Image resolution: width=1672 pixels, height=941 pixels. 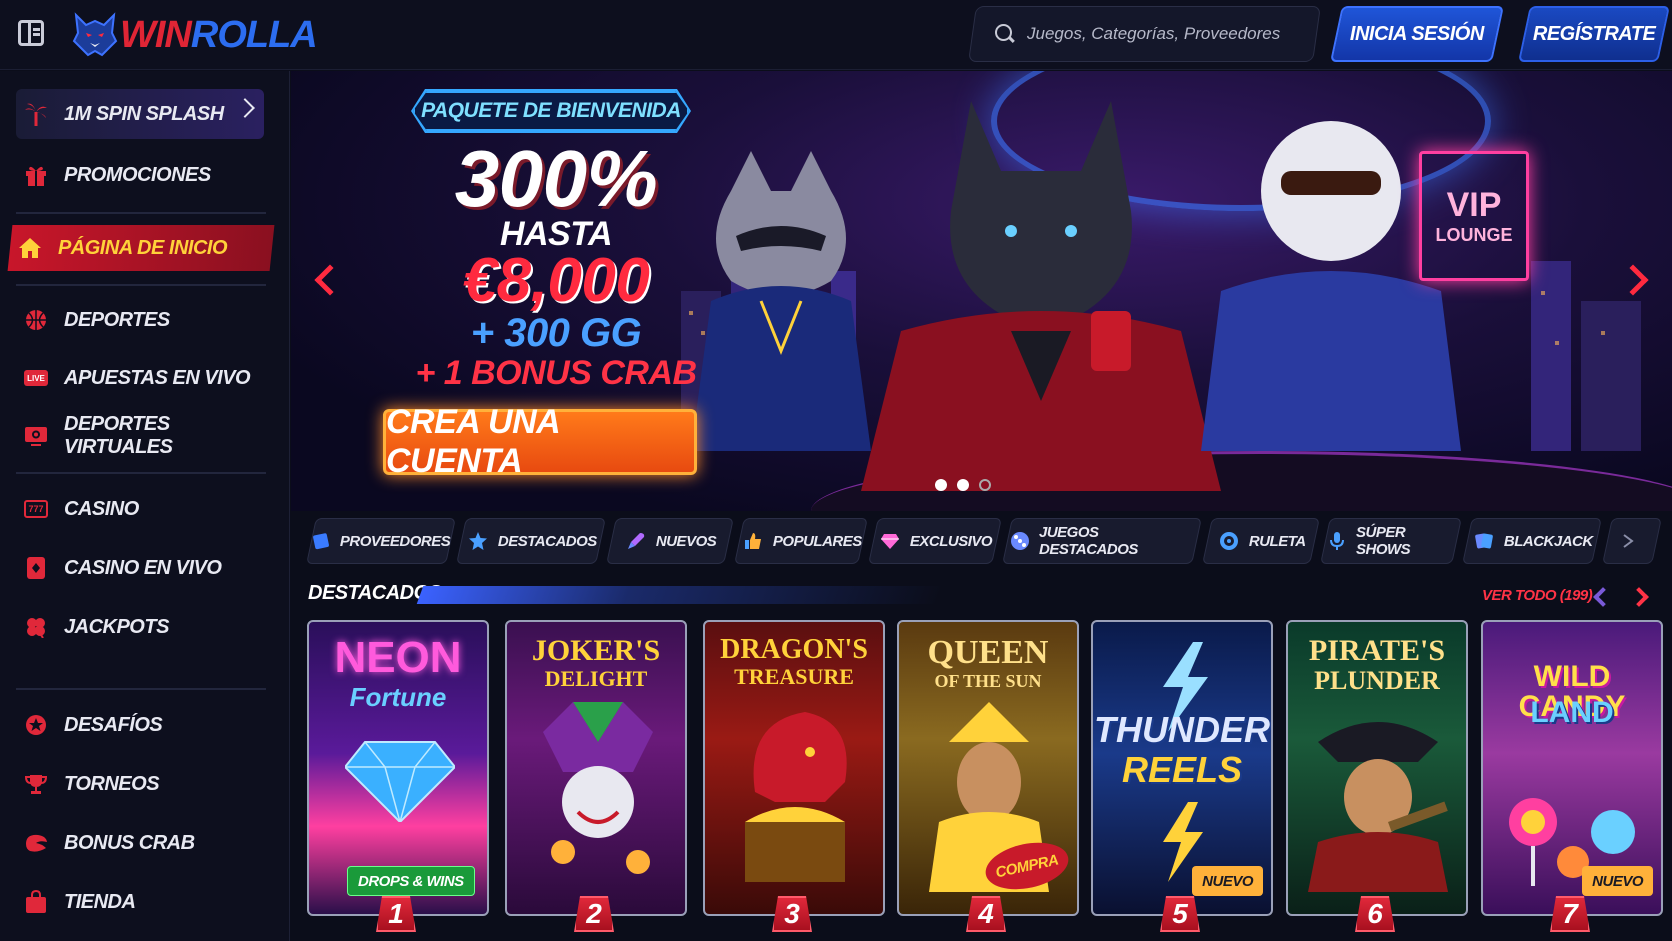 What do you see at coordinates (1227, 881) in the screenshot?
I see `game-badge: NUEVO` at bounding box center [1227, 881].